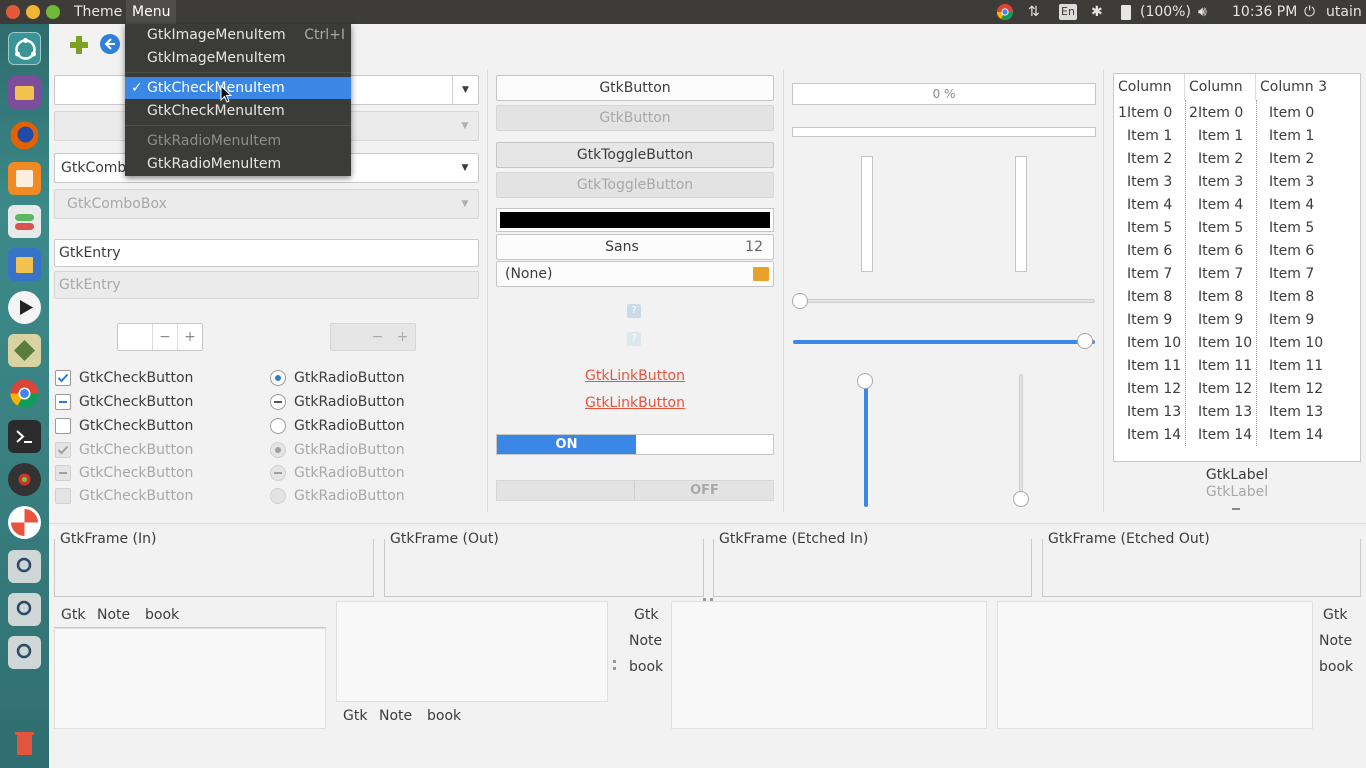 Image resolution: width=1366 pixels, height=768 pixels. What do you see at coordinates (635, 88) in the screenshot?
I see `gtk-button: GtkButton` at bounding box center [635, 88].